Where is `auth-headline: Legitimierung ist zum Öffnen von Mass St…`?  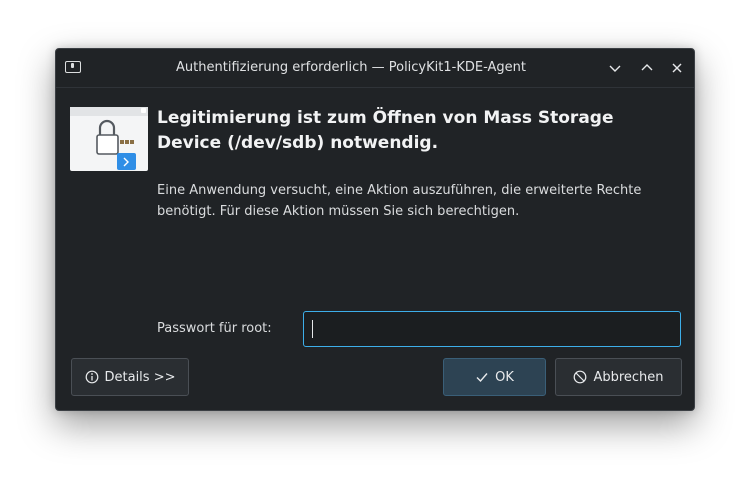
auth-headline: Legitimierung ist zum Öffnen von Mass St… is located at coordinates (385, 130).